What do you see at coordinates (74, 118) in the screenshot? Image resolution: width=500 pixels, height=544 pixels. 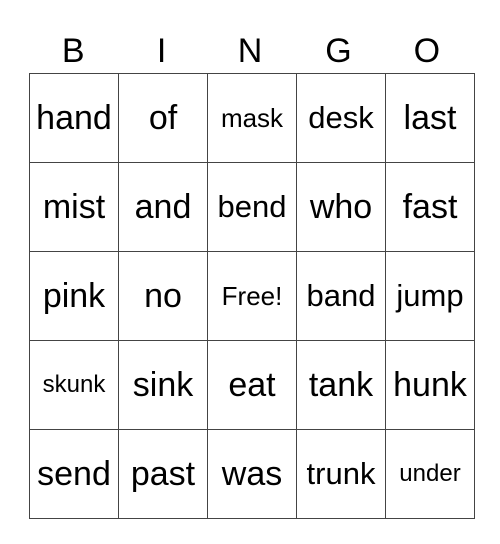 I see `bingo-cell: hand` at bounding box center [74, 118].